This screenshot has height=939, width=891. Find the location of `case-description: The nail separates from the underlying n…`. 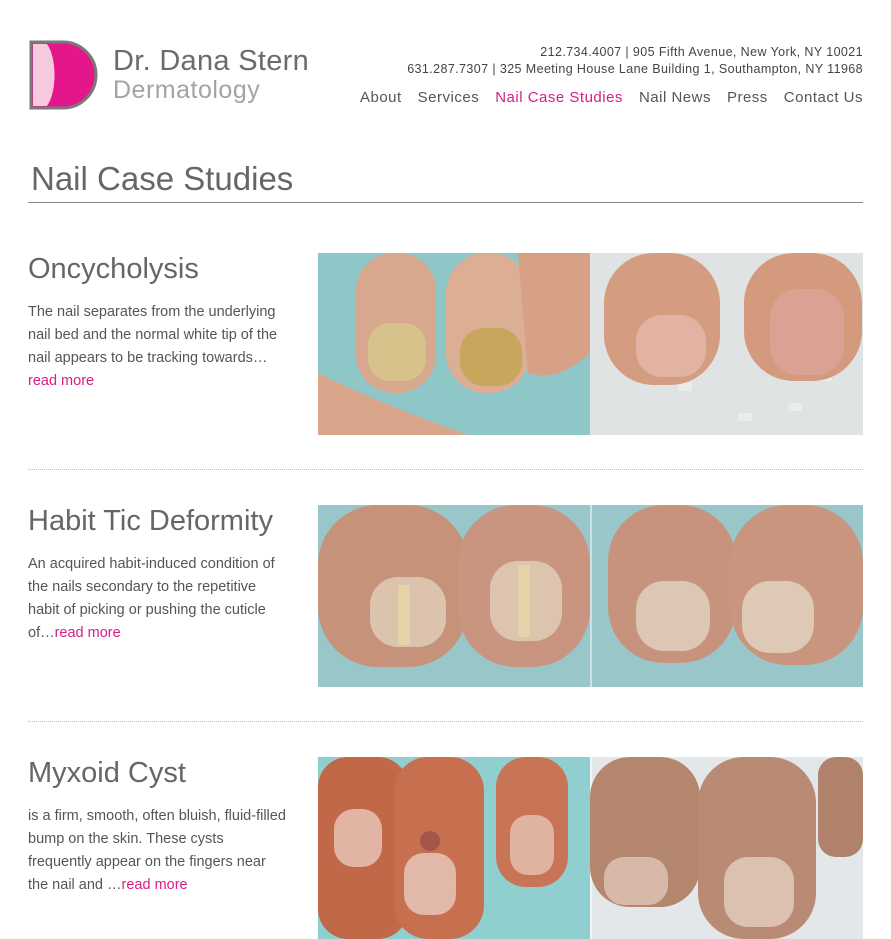

case-description: The nail separates from the underlying n… is located at coordinates (157, 347).